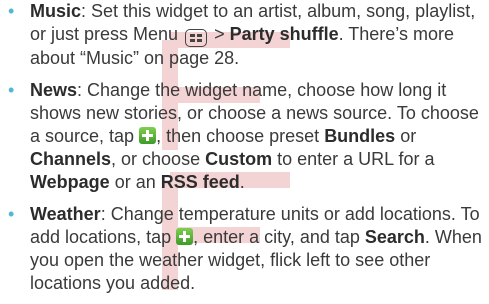 The height and width of the screenshot is (304, 489). Describe the element at coordinates (200, 182) in the screenshot. I see `rss-feed-label: RSS feed` at that location.